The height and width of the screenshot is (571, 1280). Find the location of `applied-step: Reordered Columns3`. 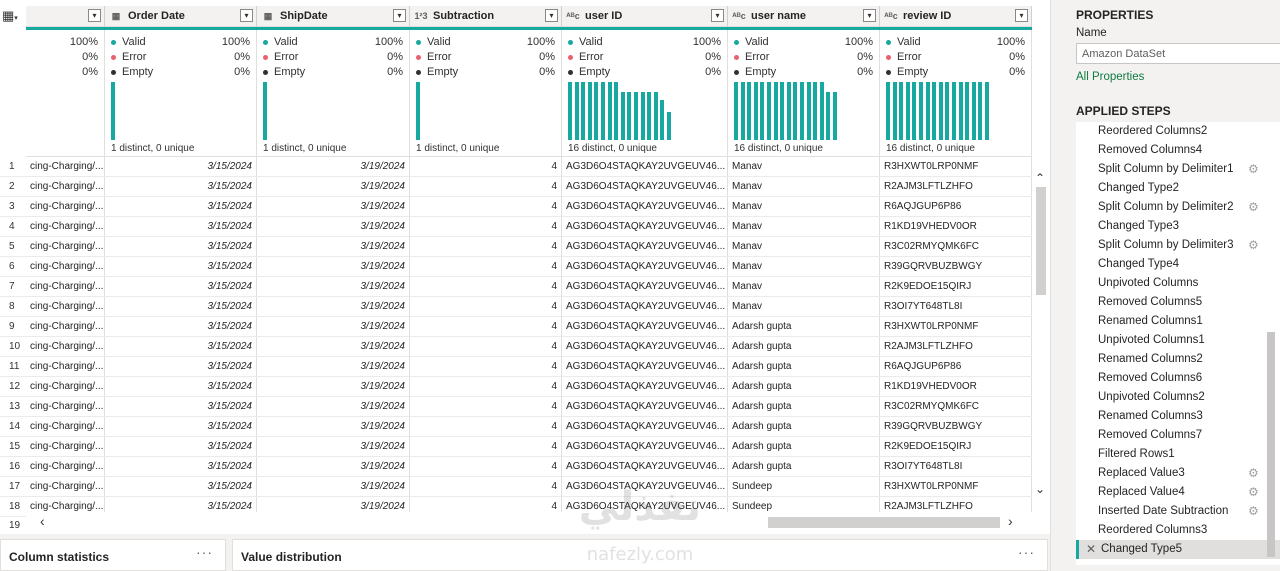

applied-step: Reordered Columns3 is located at coordinates (1178, 530).